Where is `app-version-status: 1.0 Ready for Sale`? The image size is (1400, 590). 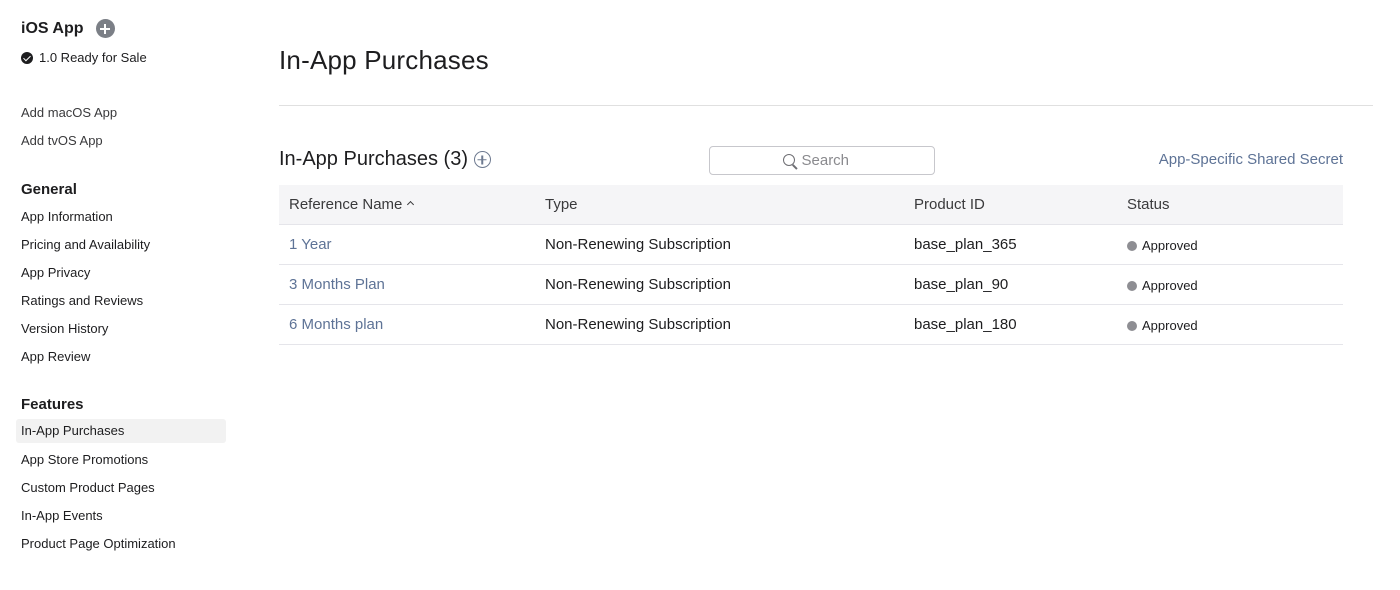 app-version-status: 1.0 Ready for Sale is located at coordinates (84, 57).